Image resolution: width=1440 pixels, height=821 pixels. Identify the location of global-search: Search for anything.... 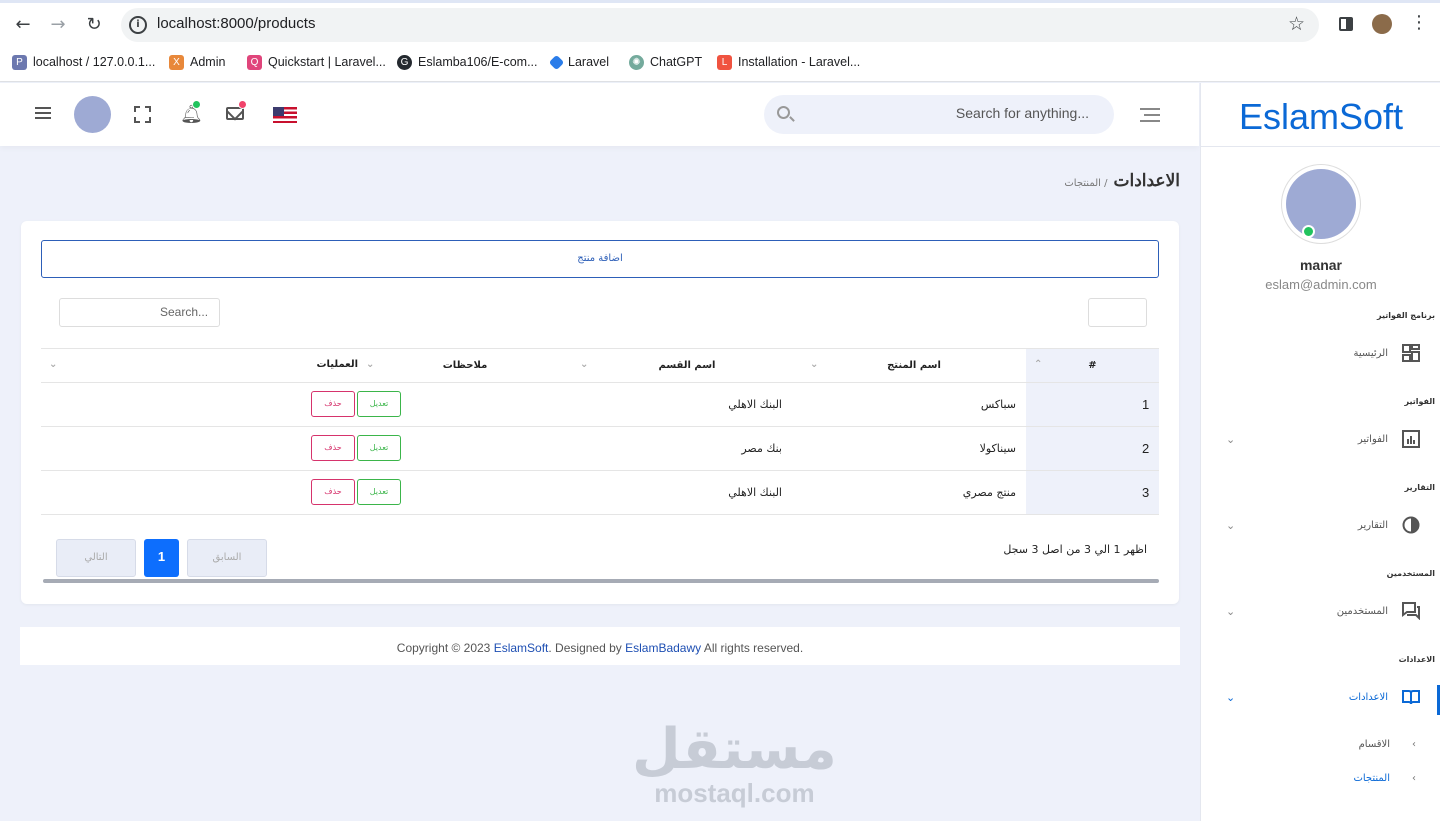
(939, 114).